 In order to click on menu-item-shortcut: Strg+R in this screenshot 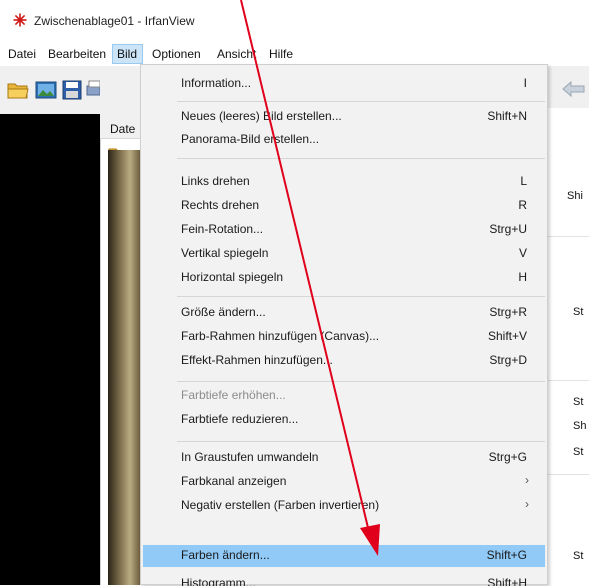, I will do `click(508, 312)`.